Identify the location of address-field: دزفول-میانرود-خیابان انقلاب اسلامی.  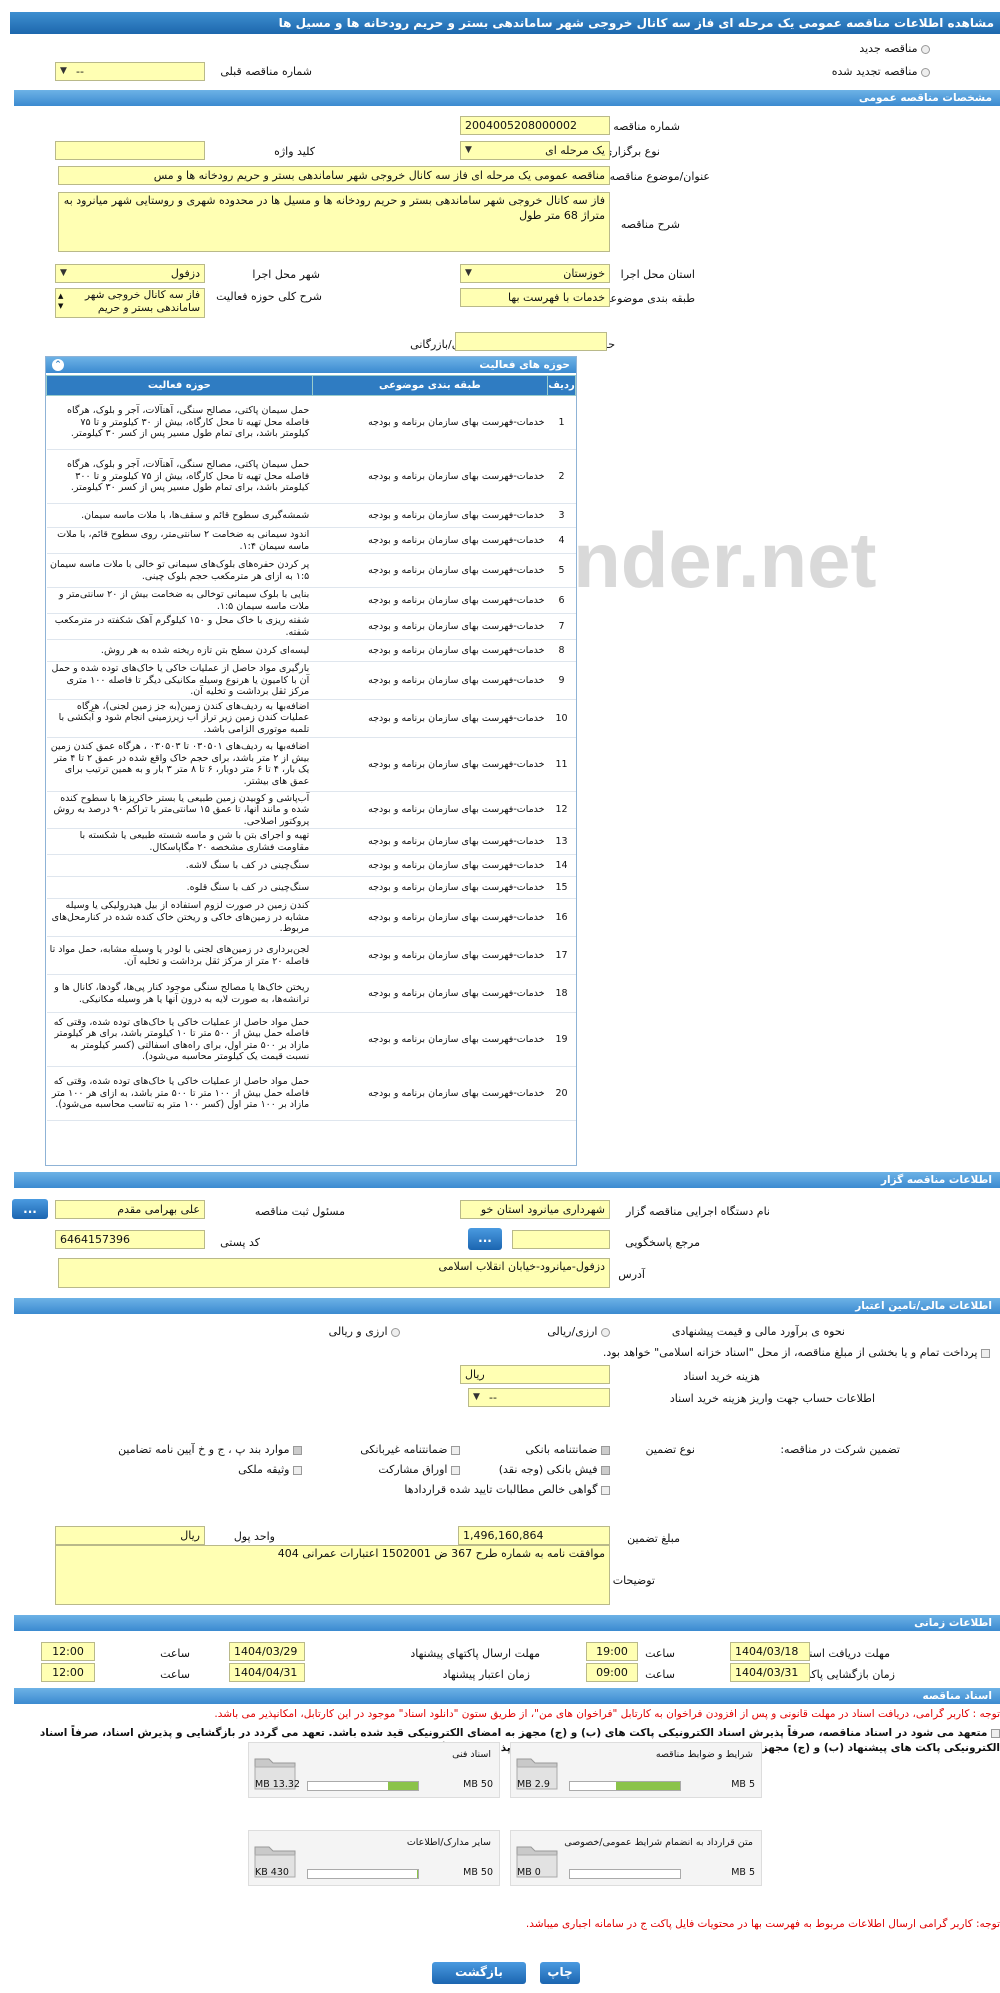
(334, 1273).